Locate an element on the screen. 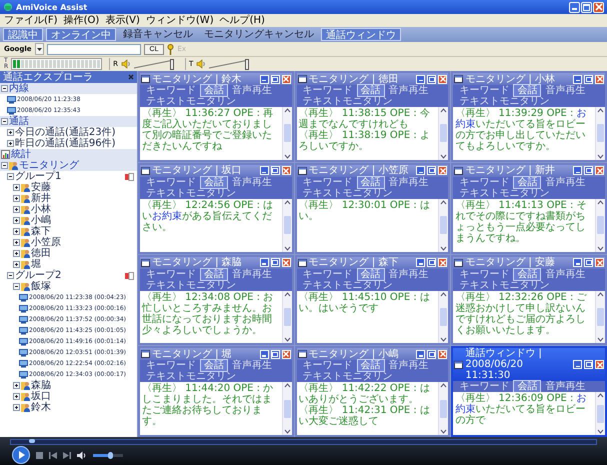 The image size is (607, 465). toolbar-button: 通話ウィンドウ is located at coordinates (361, 34).